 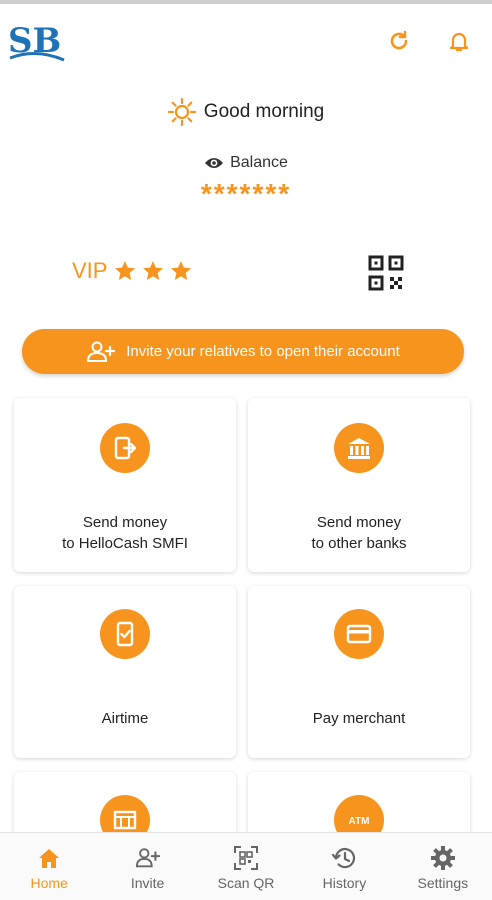 What do you see at coordinates (359, 448) in the screenshot?
I see `bank-icon` at bounding box center [359, 448].